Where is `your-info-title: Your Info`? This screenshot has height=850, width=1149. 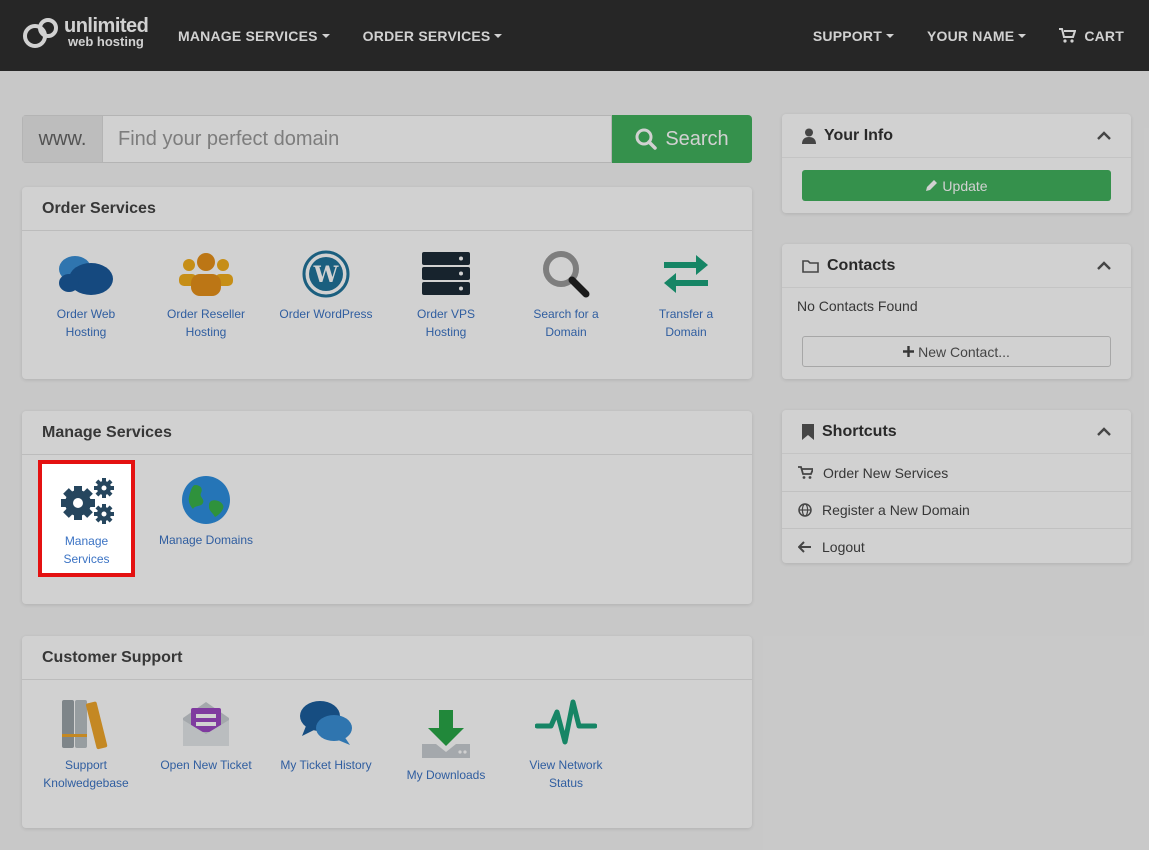
your-info-title: Your Info is located at coordinates (859, 135).